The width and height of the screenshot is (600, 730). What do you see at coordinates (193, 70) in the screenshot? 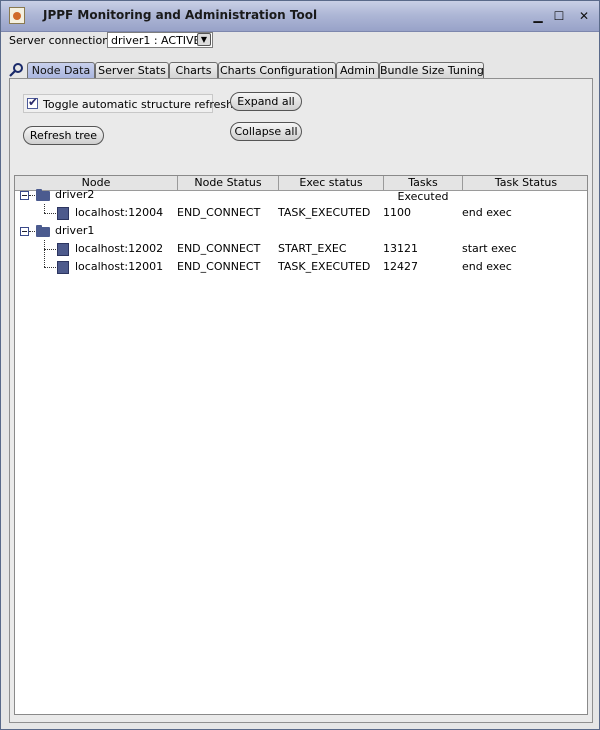
I see `tab-charts: Charts` at bounding box center [193, 70].